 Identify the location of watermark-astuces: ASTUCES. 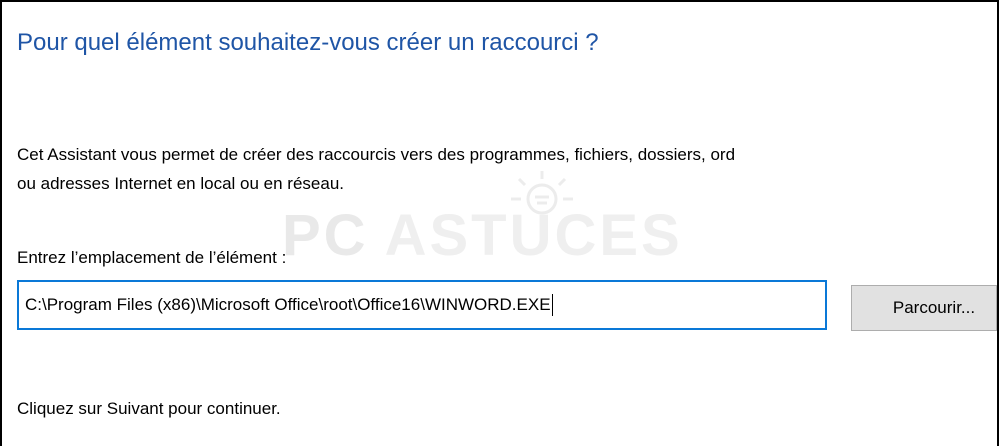
(533, 235).